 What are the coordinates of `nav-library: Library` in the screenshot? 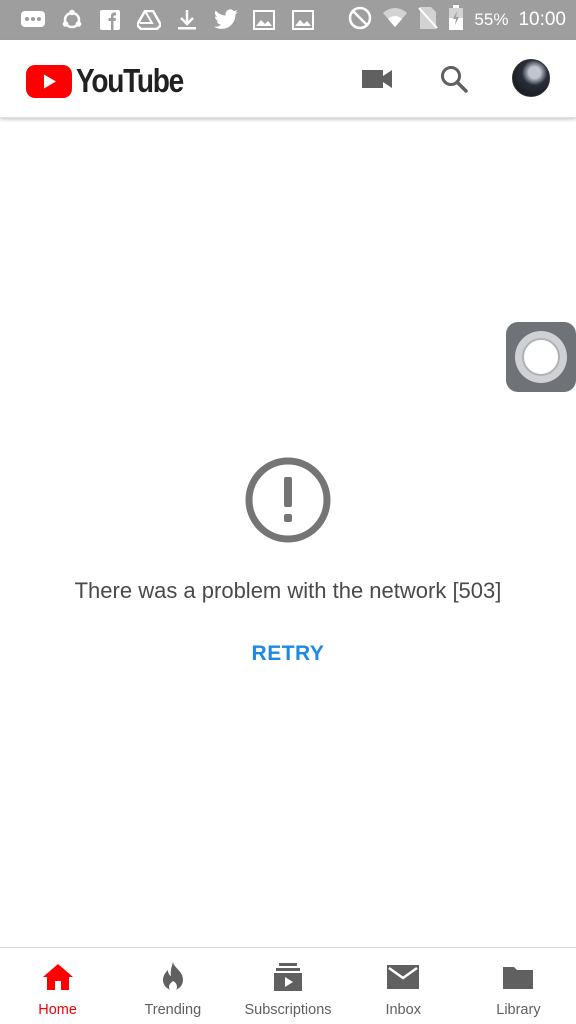 It's located at (518, 986).